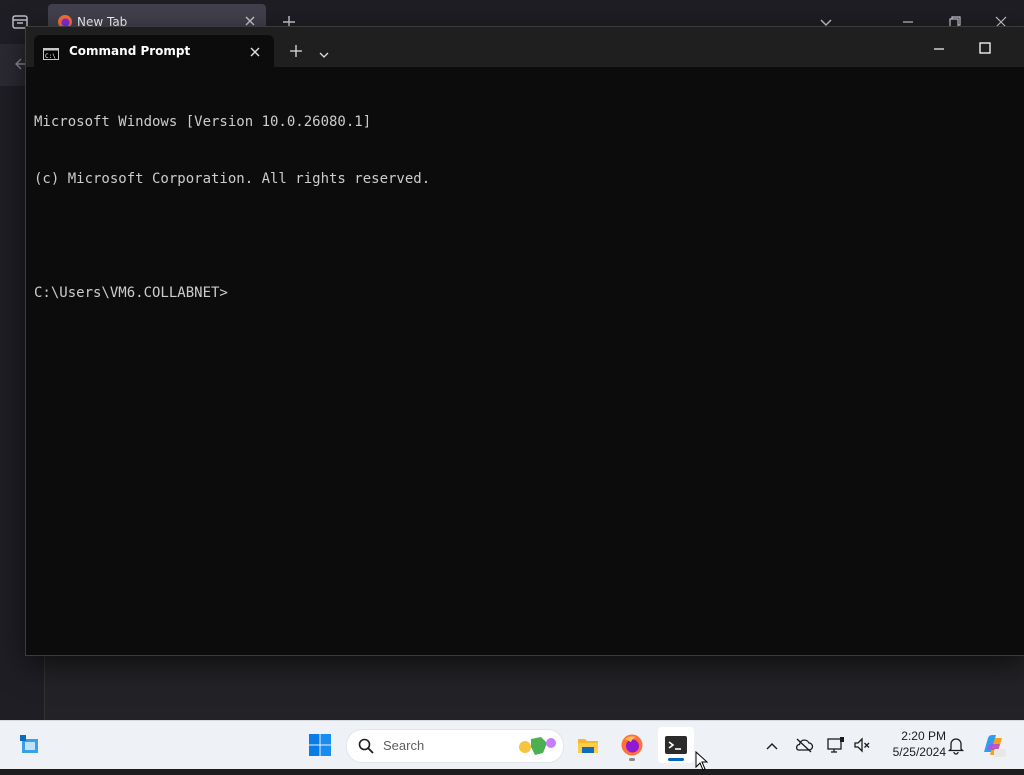 The image size is (1024, 775). I want to click on command-prompt-icon: C:\, so click(51, 52).